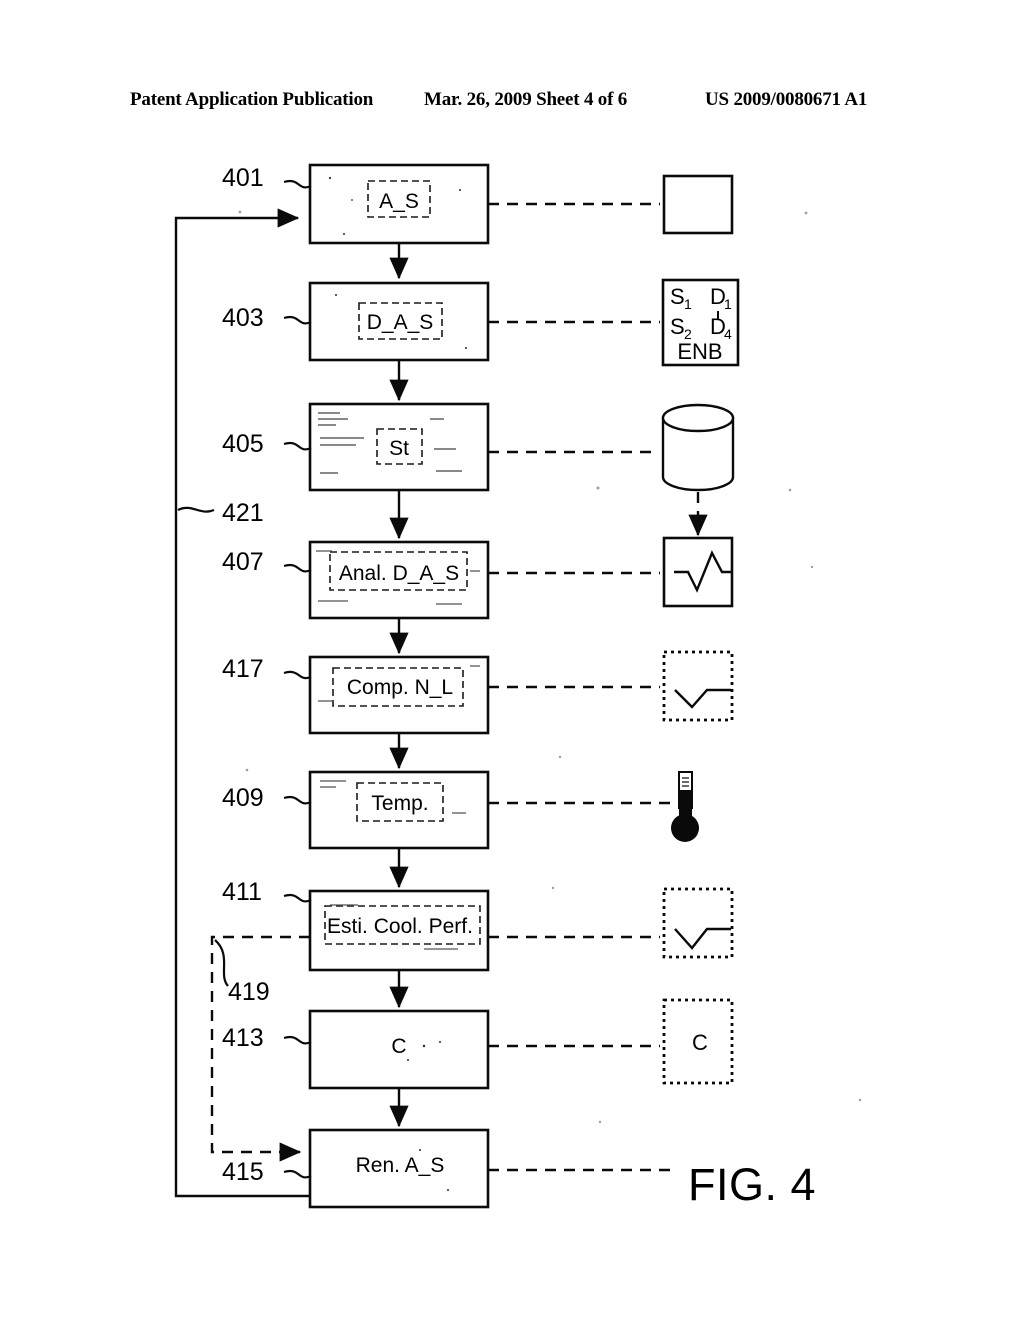 The image size is (1024, 1320). I want to click on ref-number-415: 415, so click(243, 1172).